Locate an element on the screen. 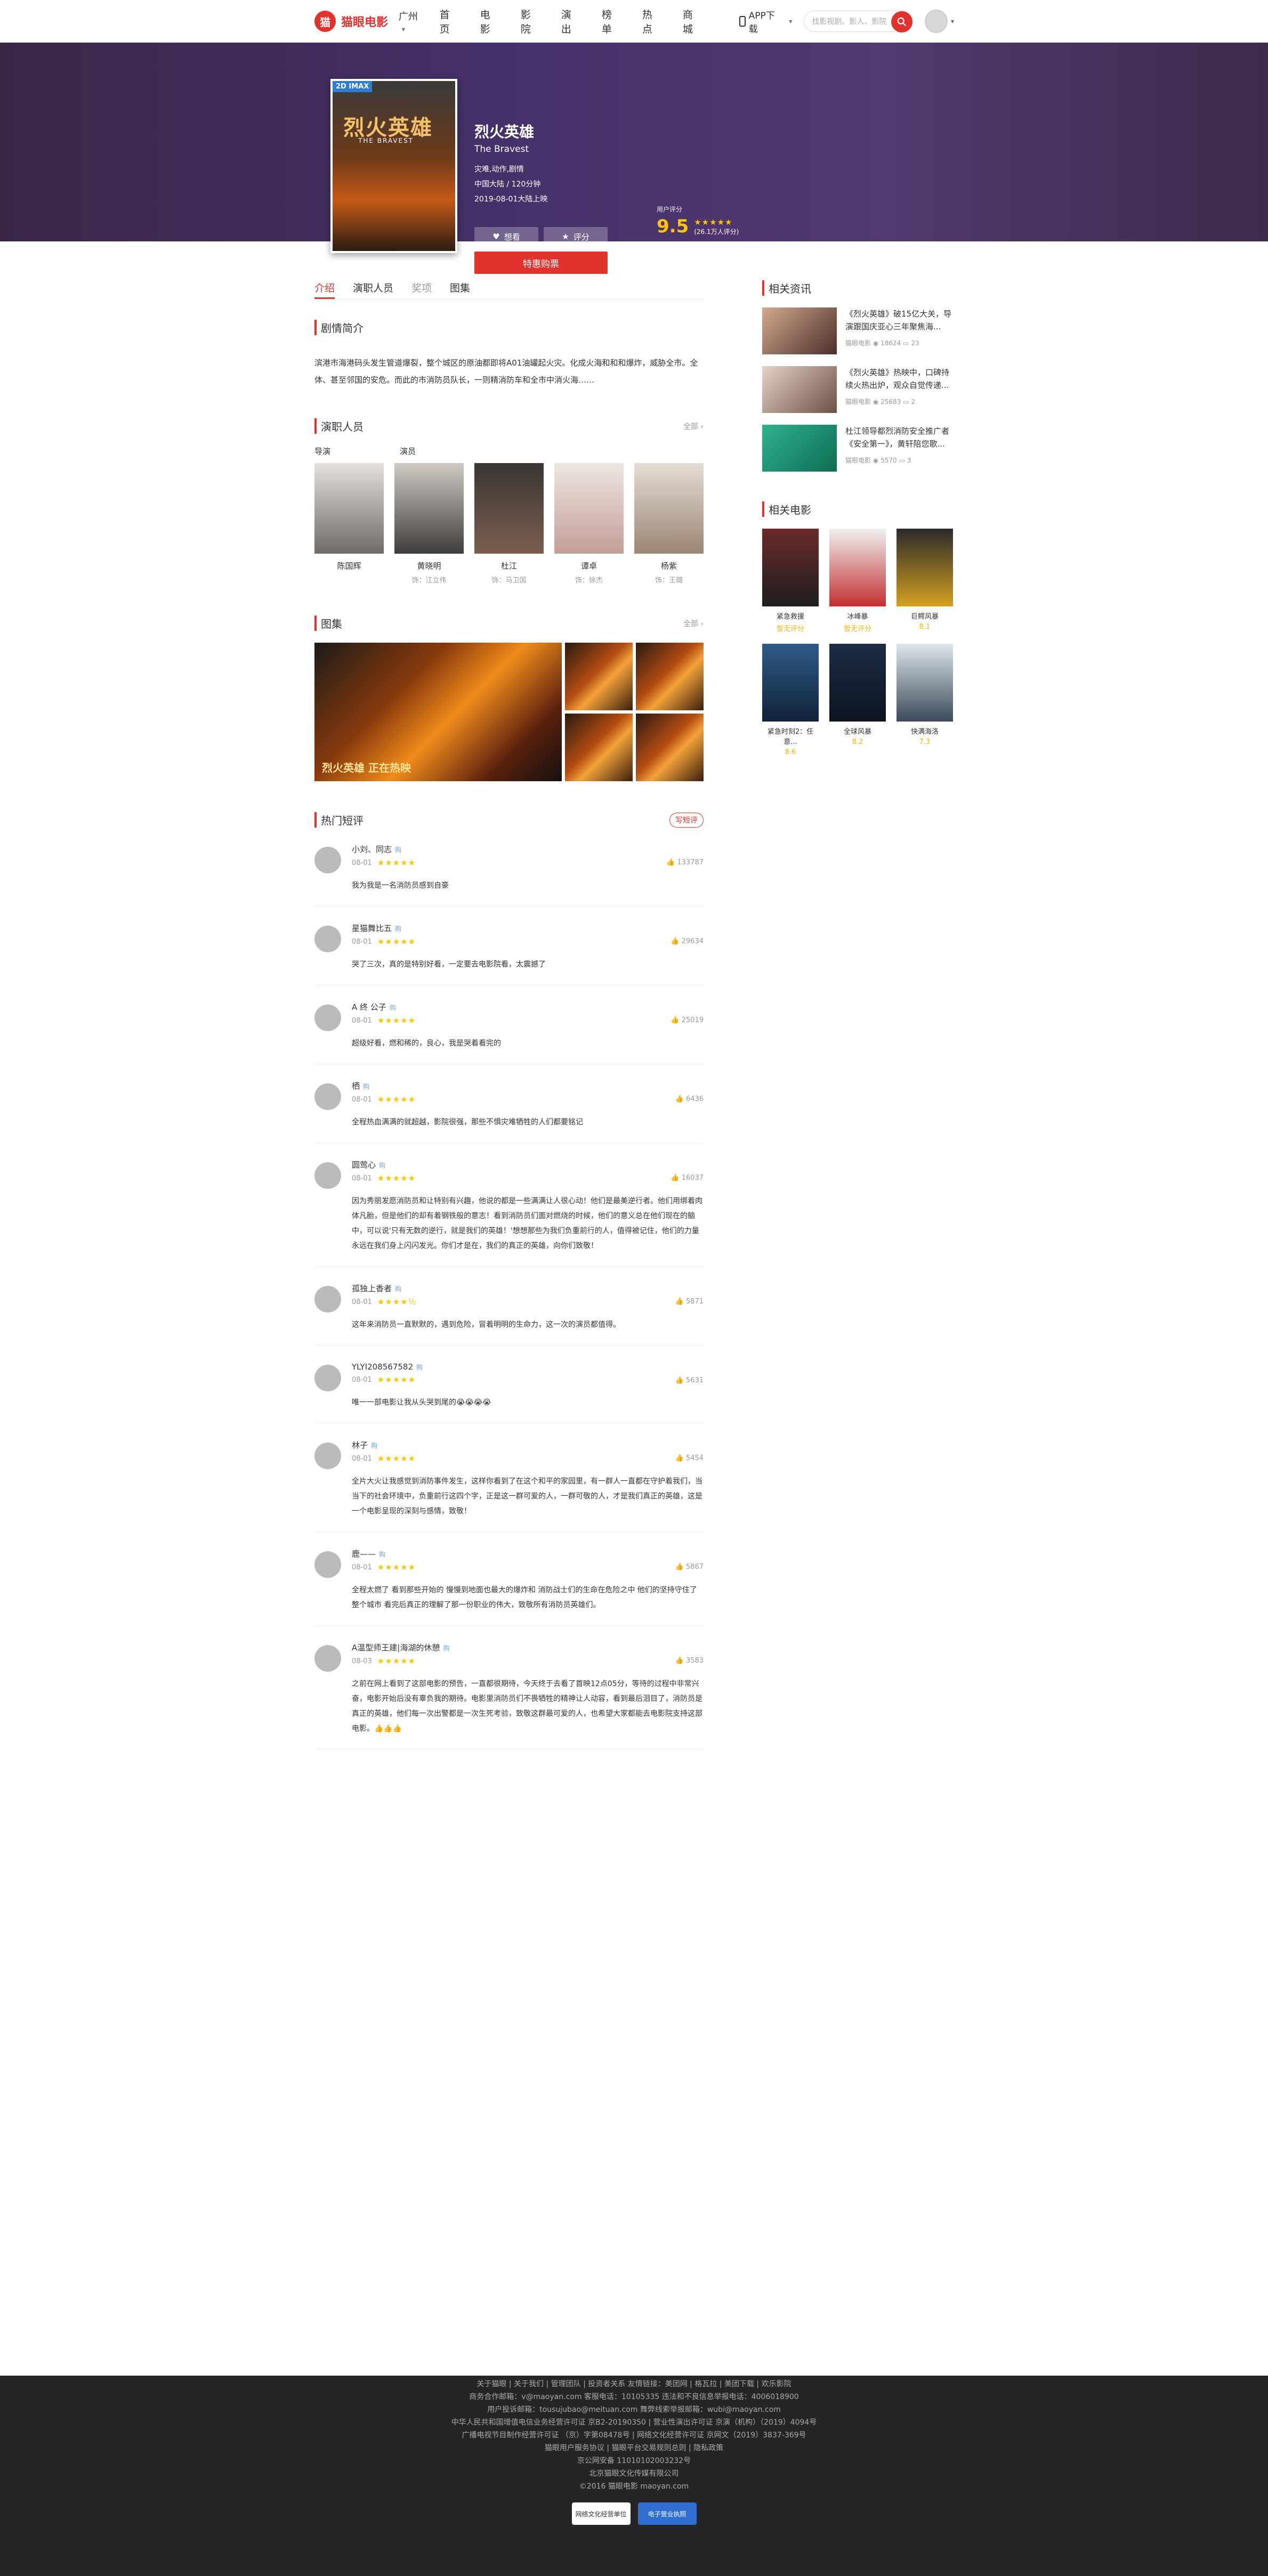 This screenshot has width=1268, height=2576. cast-card: 陈国辉 is located at coordinates (349, 524).